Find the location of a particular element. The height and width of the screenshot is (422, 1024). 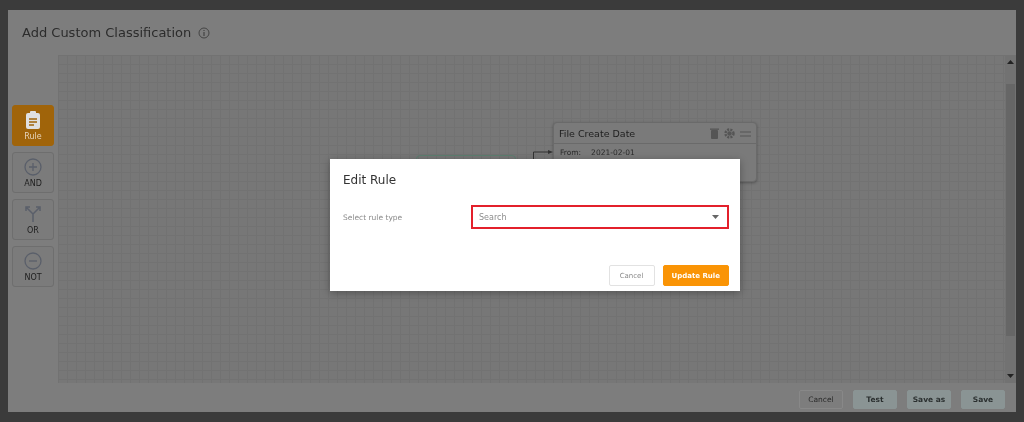

scroll-up-icon is located at coordinates (1010, 62).